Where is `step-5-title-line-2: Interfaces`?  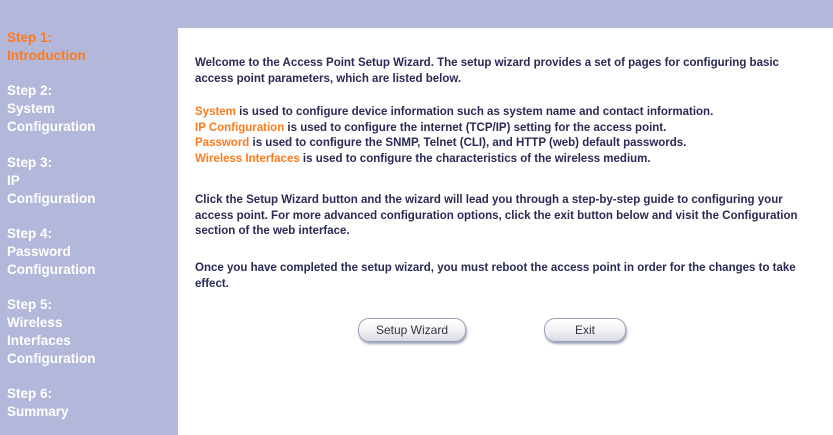
step-5-title-line-2: Interfaces is located at coordinates (39, 340).